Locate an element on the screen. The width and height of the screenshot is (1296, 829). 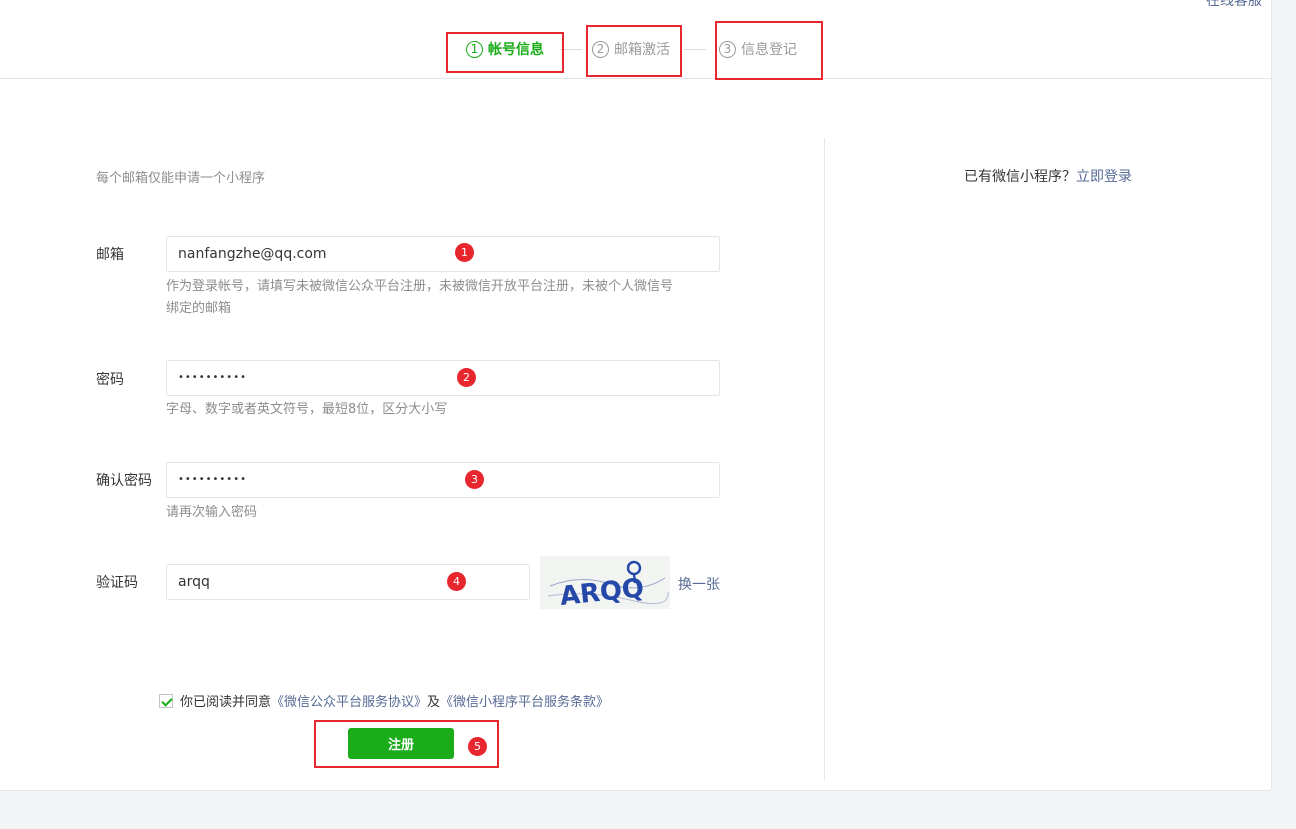
password-field: •••••••••• is located at coordinates (443, 378).